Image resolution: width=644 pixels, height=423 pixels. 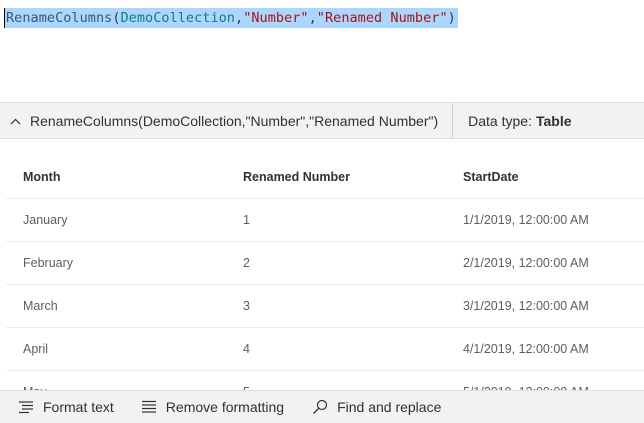 I want to click on text-caret, so click(x=4, y=18).